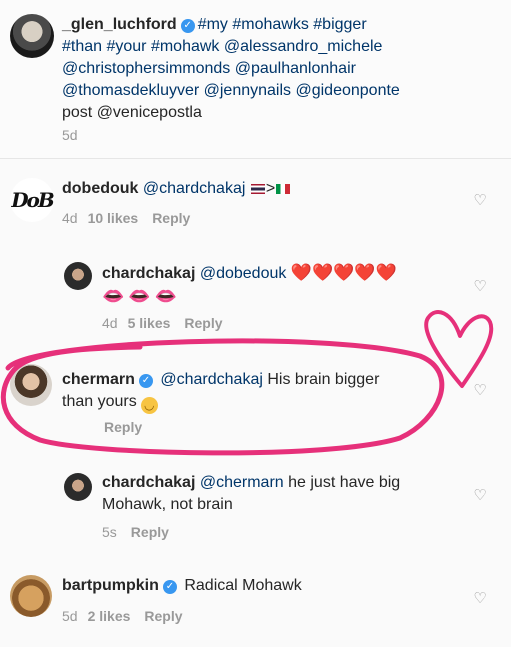  Describe the element at coordinates (282, 24) in the screenshot. I see `caption-tags: #my #mohawks #bigger` at that location.